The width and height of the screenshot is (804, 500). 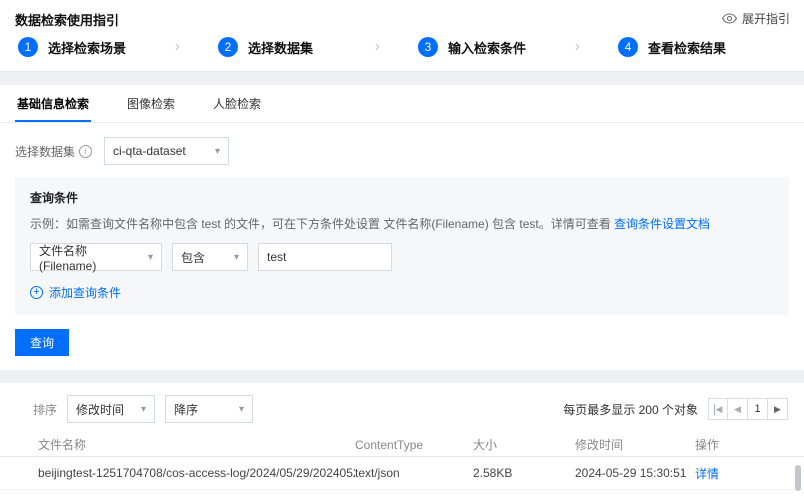 I want to click on pagination: ◀ ◀ 1 ▶, so click(x=748, y=409).